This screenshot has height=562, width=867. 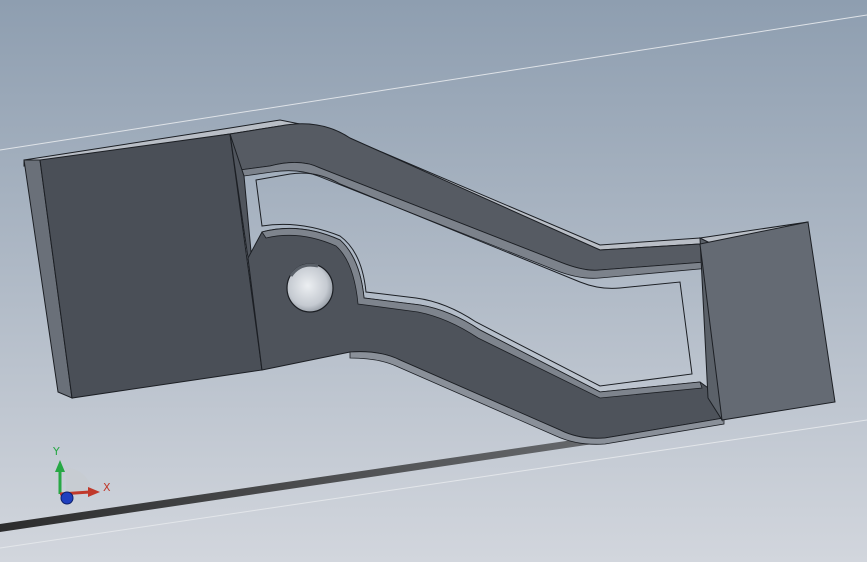 I want to click on triad-y-label: Y, so click(x=56, y=451).